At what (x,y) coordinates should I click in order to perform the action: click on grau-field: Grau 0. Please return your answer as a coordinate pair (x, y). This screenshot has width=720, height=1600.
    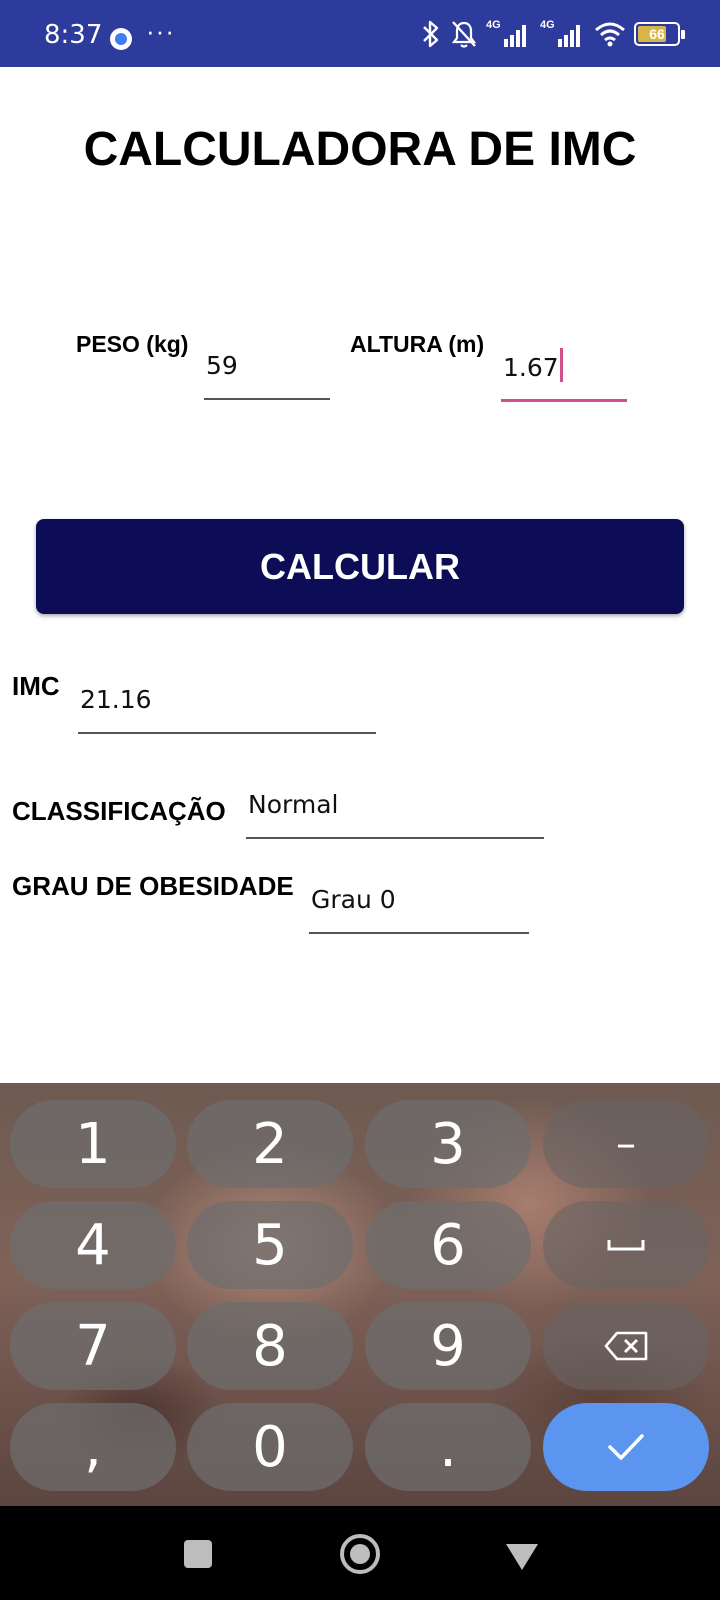
    Looking at the image, I should click on (419, 898).